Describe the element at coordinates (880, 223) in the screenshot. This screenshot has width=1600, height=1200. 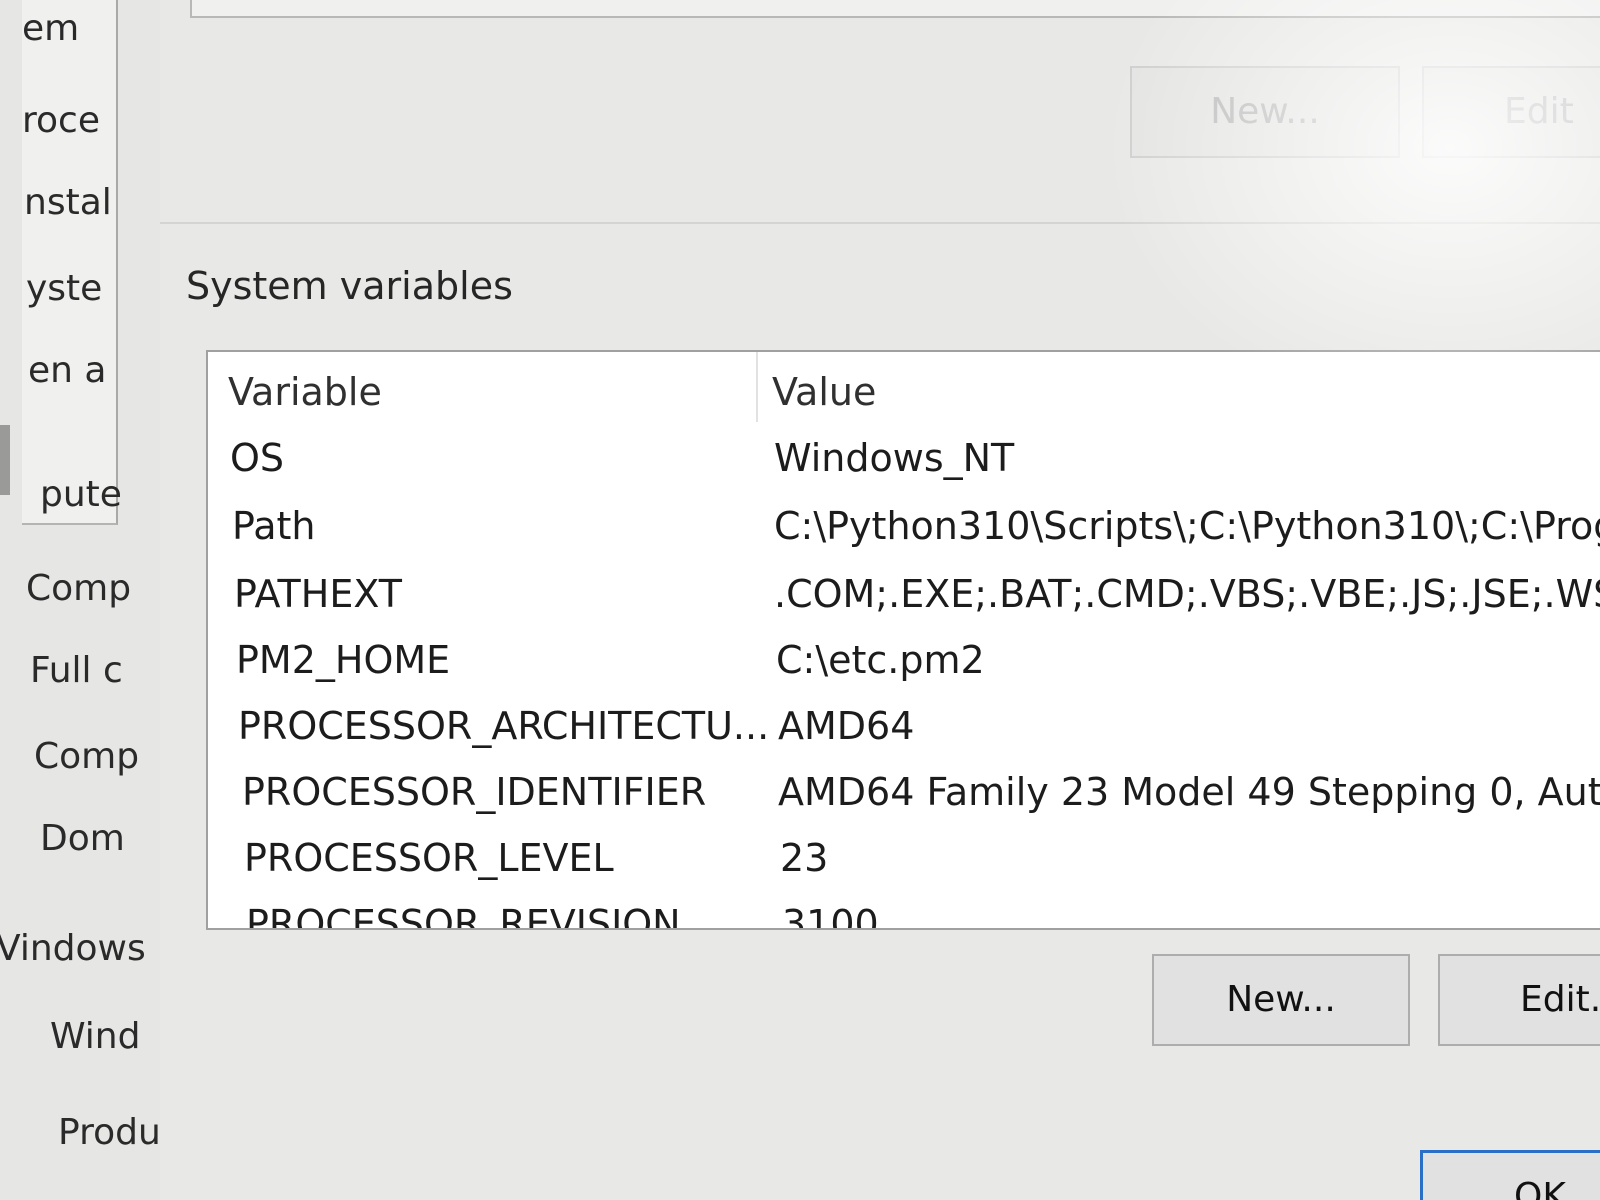
I see `divider` at that location.